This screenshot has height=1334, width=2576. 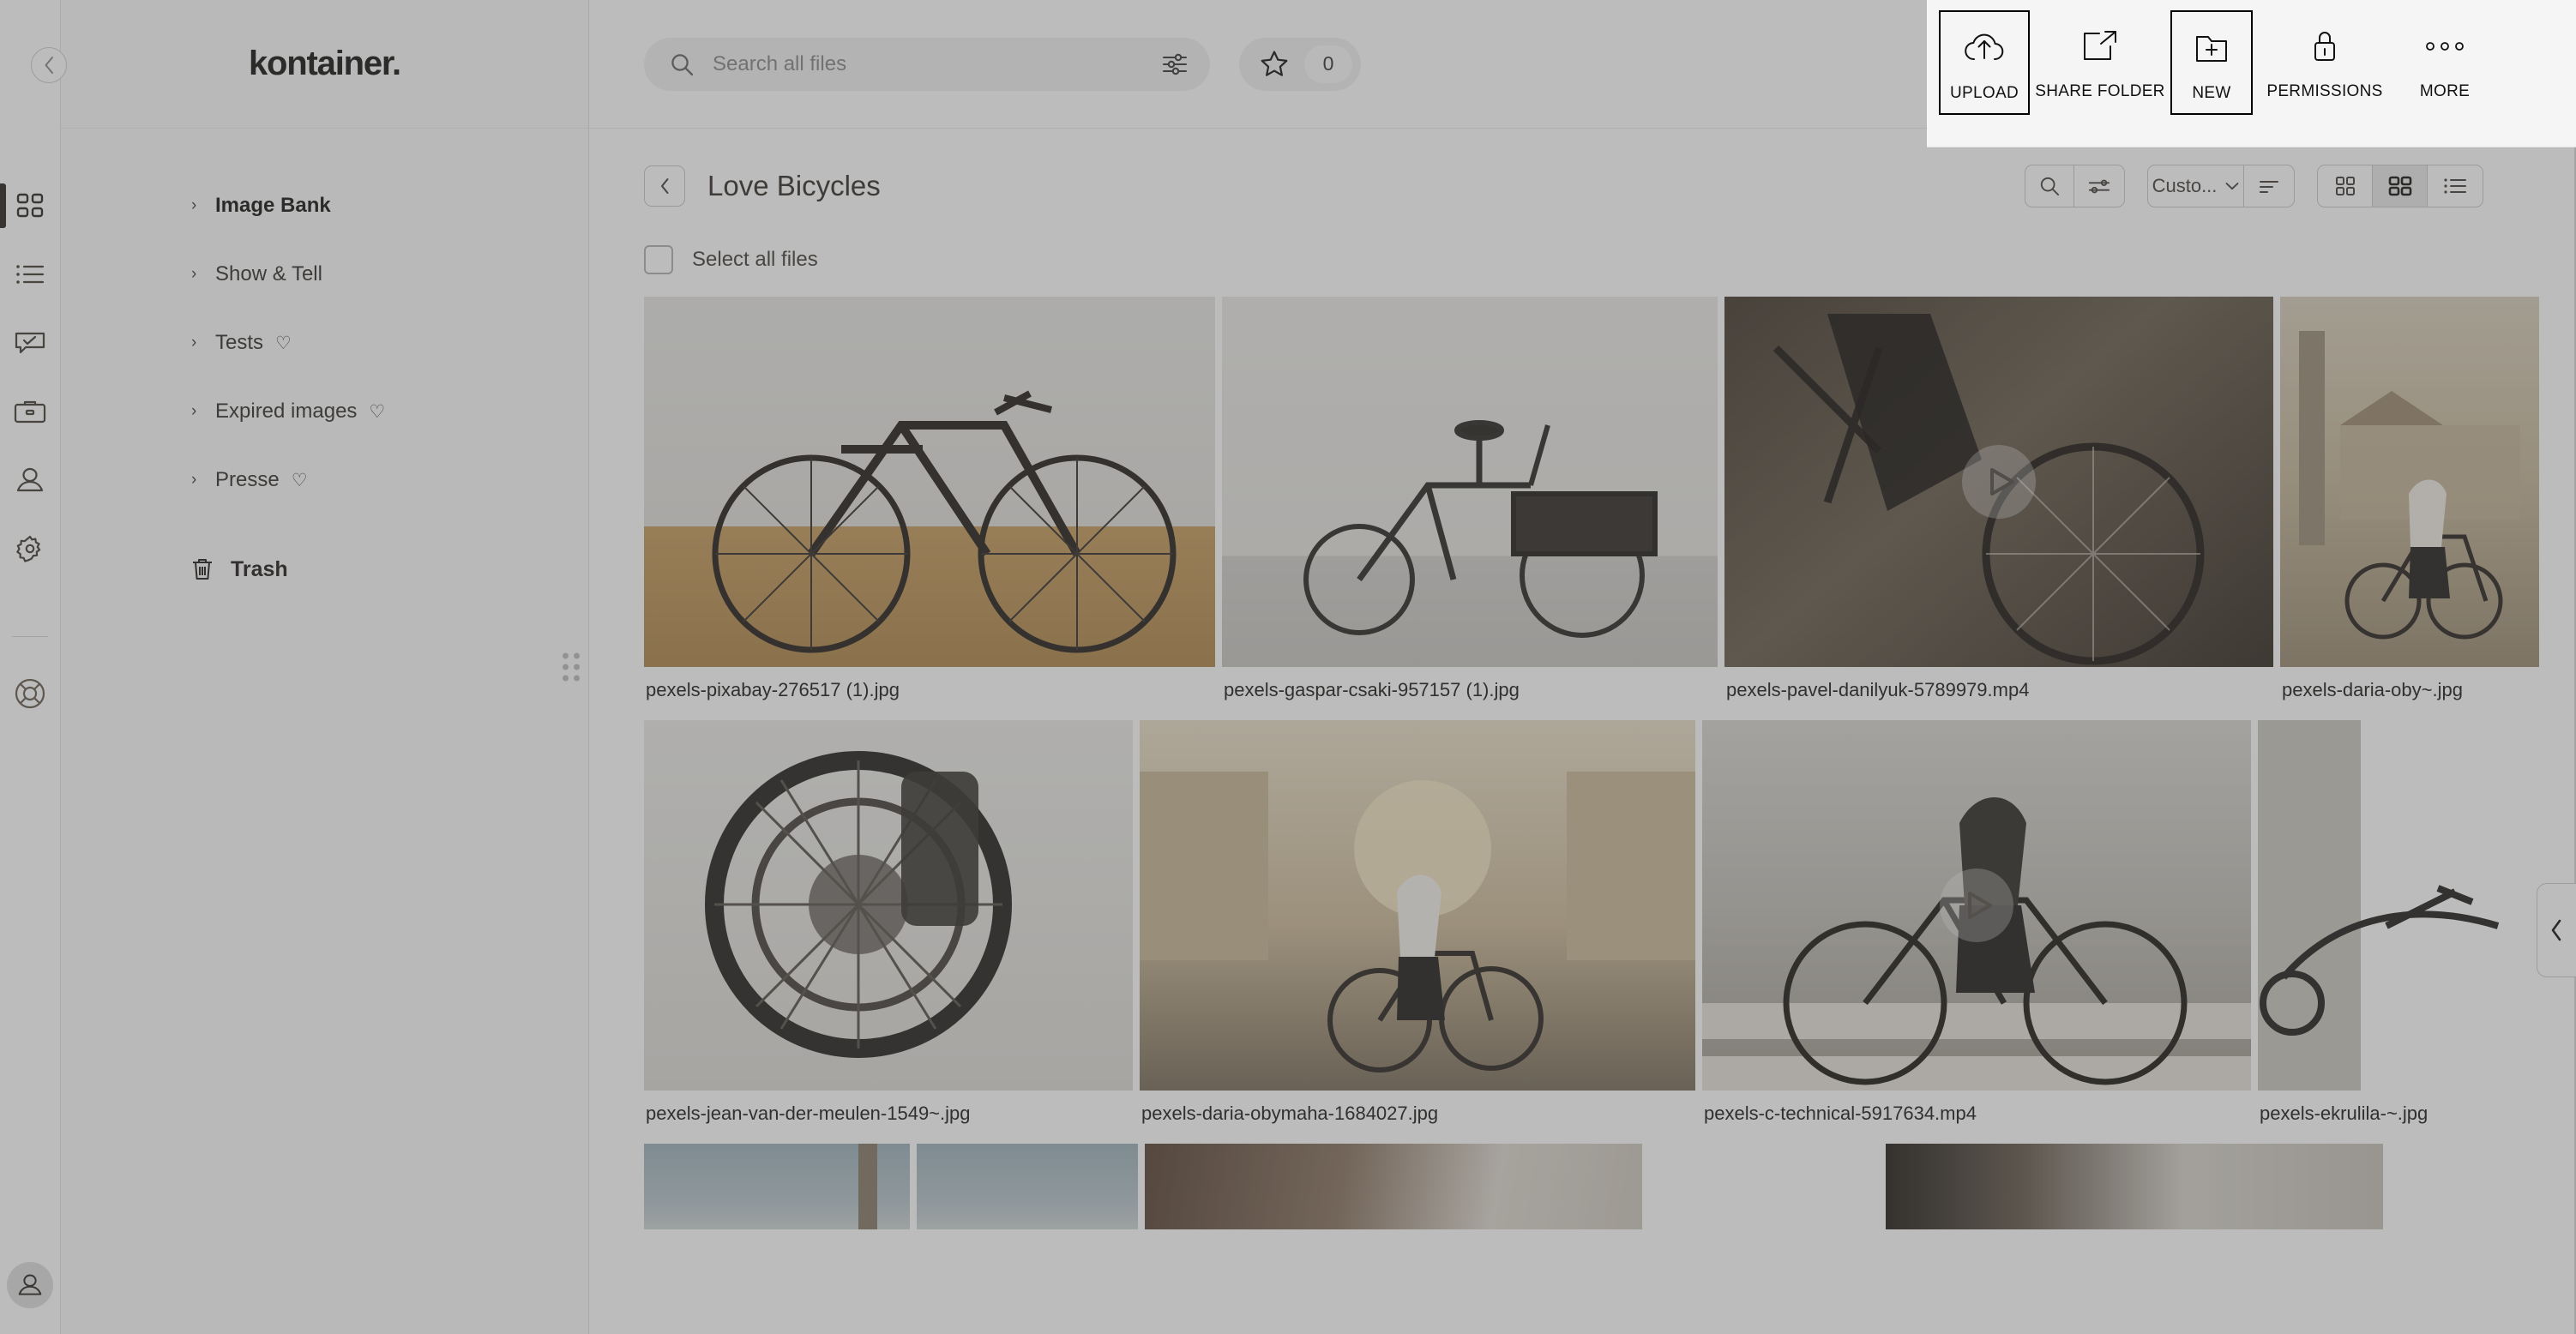 What do you see at coordinates (31, 343) in the screenshot?
I see `rail-item-approvals` at bounding box center [31, 343].